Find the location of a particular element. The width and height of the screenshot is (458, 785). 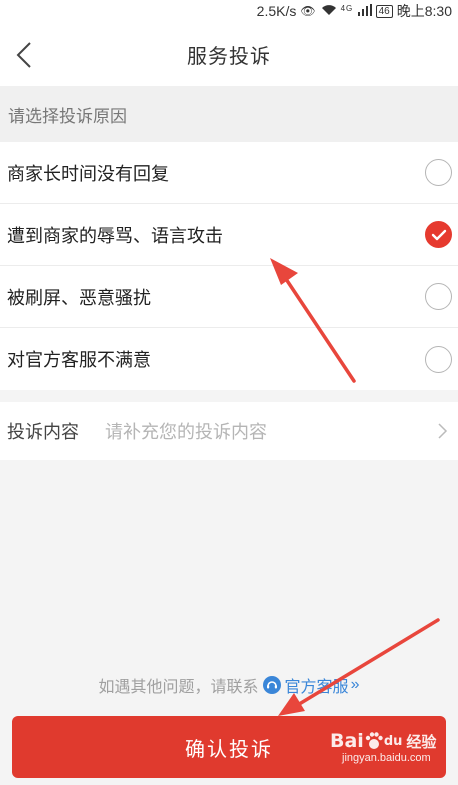

watermark-cn: 经验 is located at coordinates (421, 741).